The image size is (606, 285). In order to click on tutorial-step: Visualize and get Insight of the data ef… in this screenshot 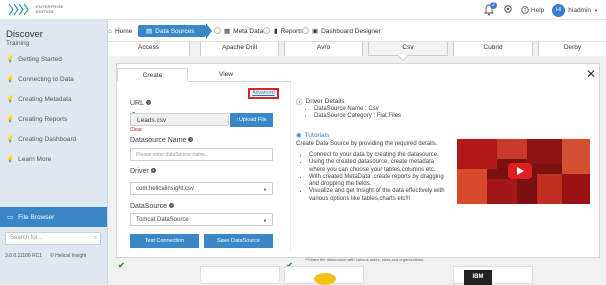, I will do `click(380, 195)`.